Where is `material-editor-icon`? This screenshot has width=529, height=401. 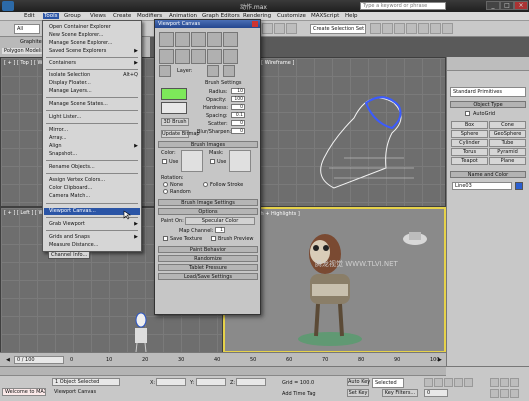 material-editor-icon is located at coordinates (423, 28).